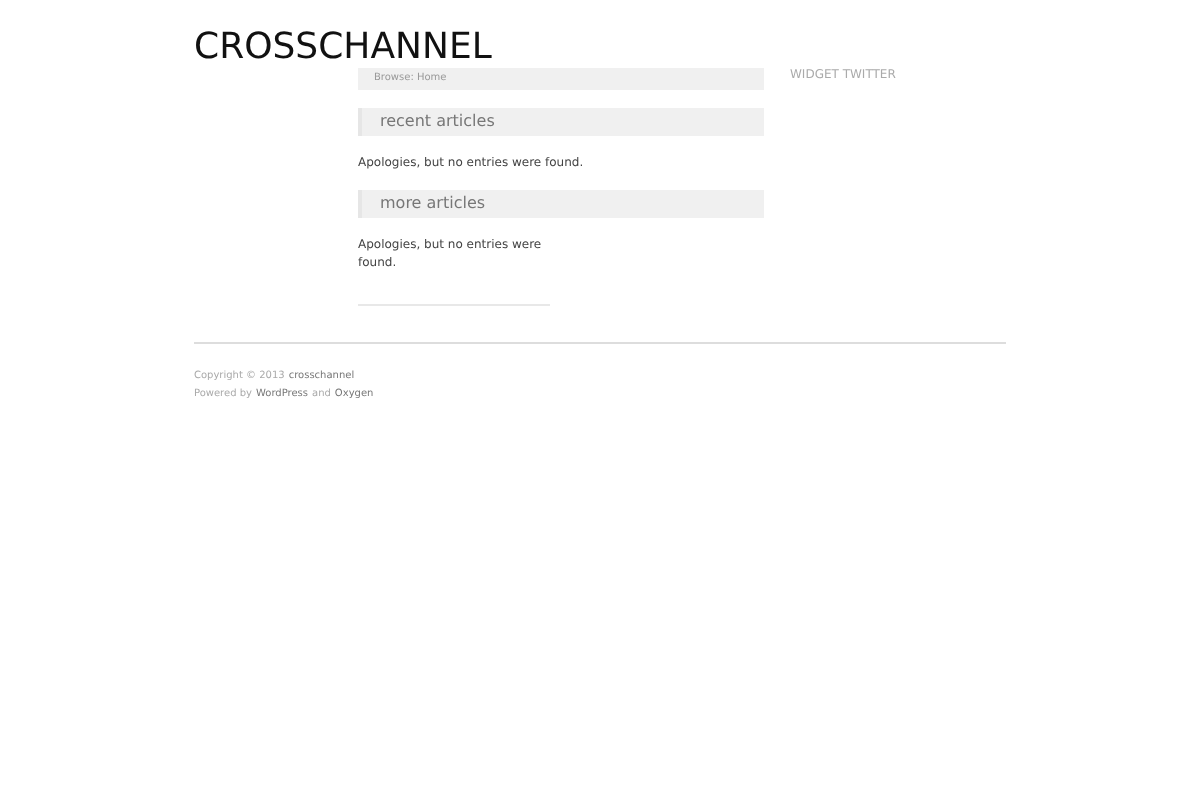 The height and width of the screenshot is (800, 1200). What do you see at coordinates (561, 122) in the screenshot?
I see `section-heading: recent articles` at bounding box center [561, 122].